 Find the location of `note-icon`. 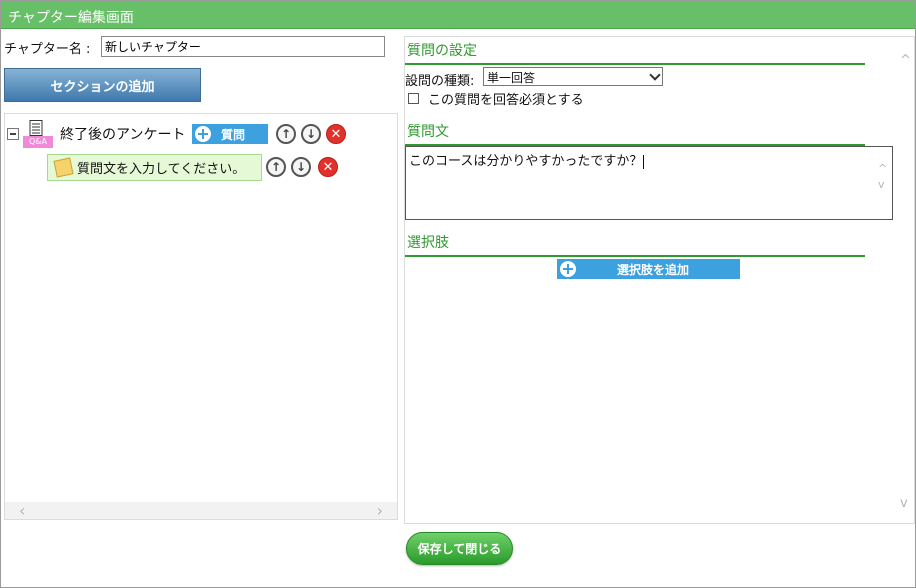

note-icon is located at coordinates (63, 167).